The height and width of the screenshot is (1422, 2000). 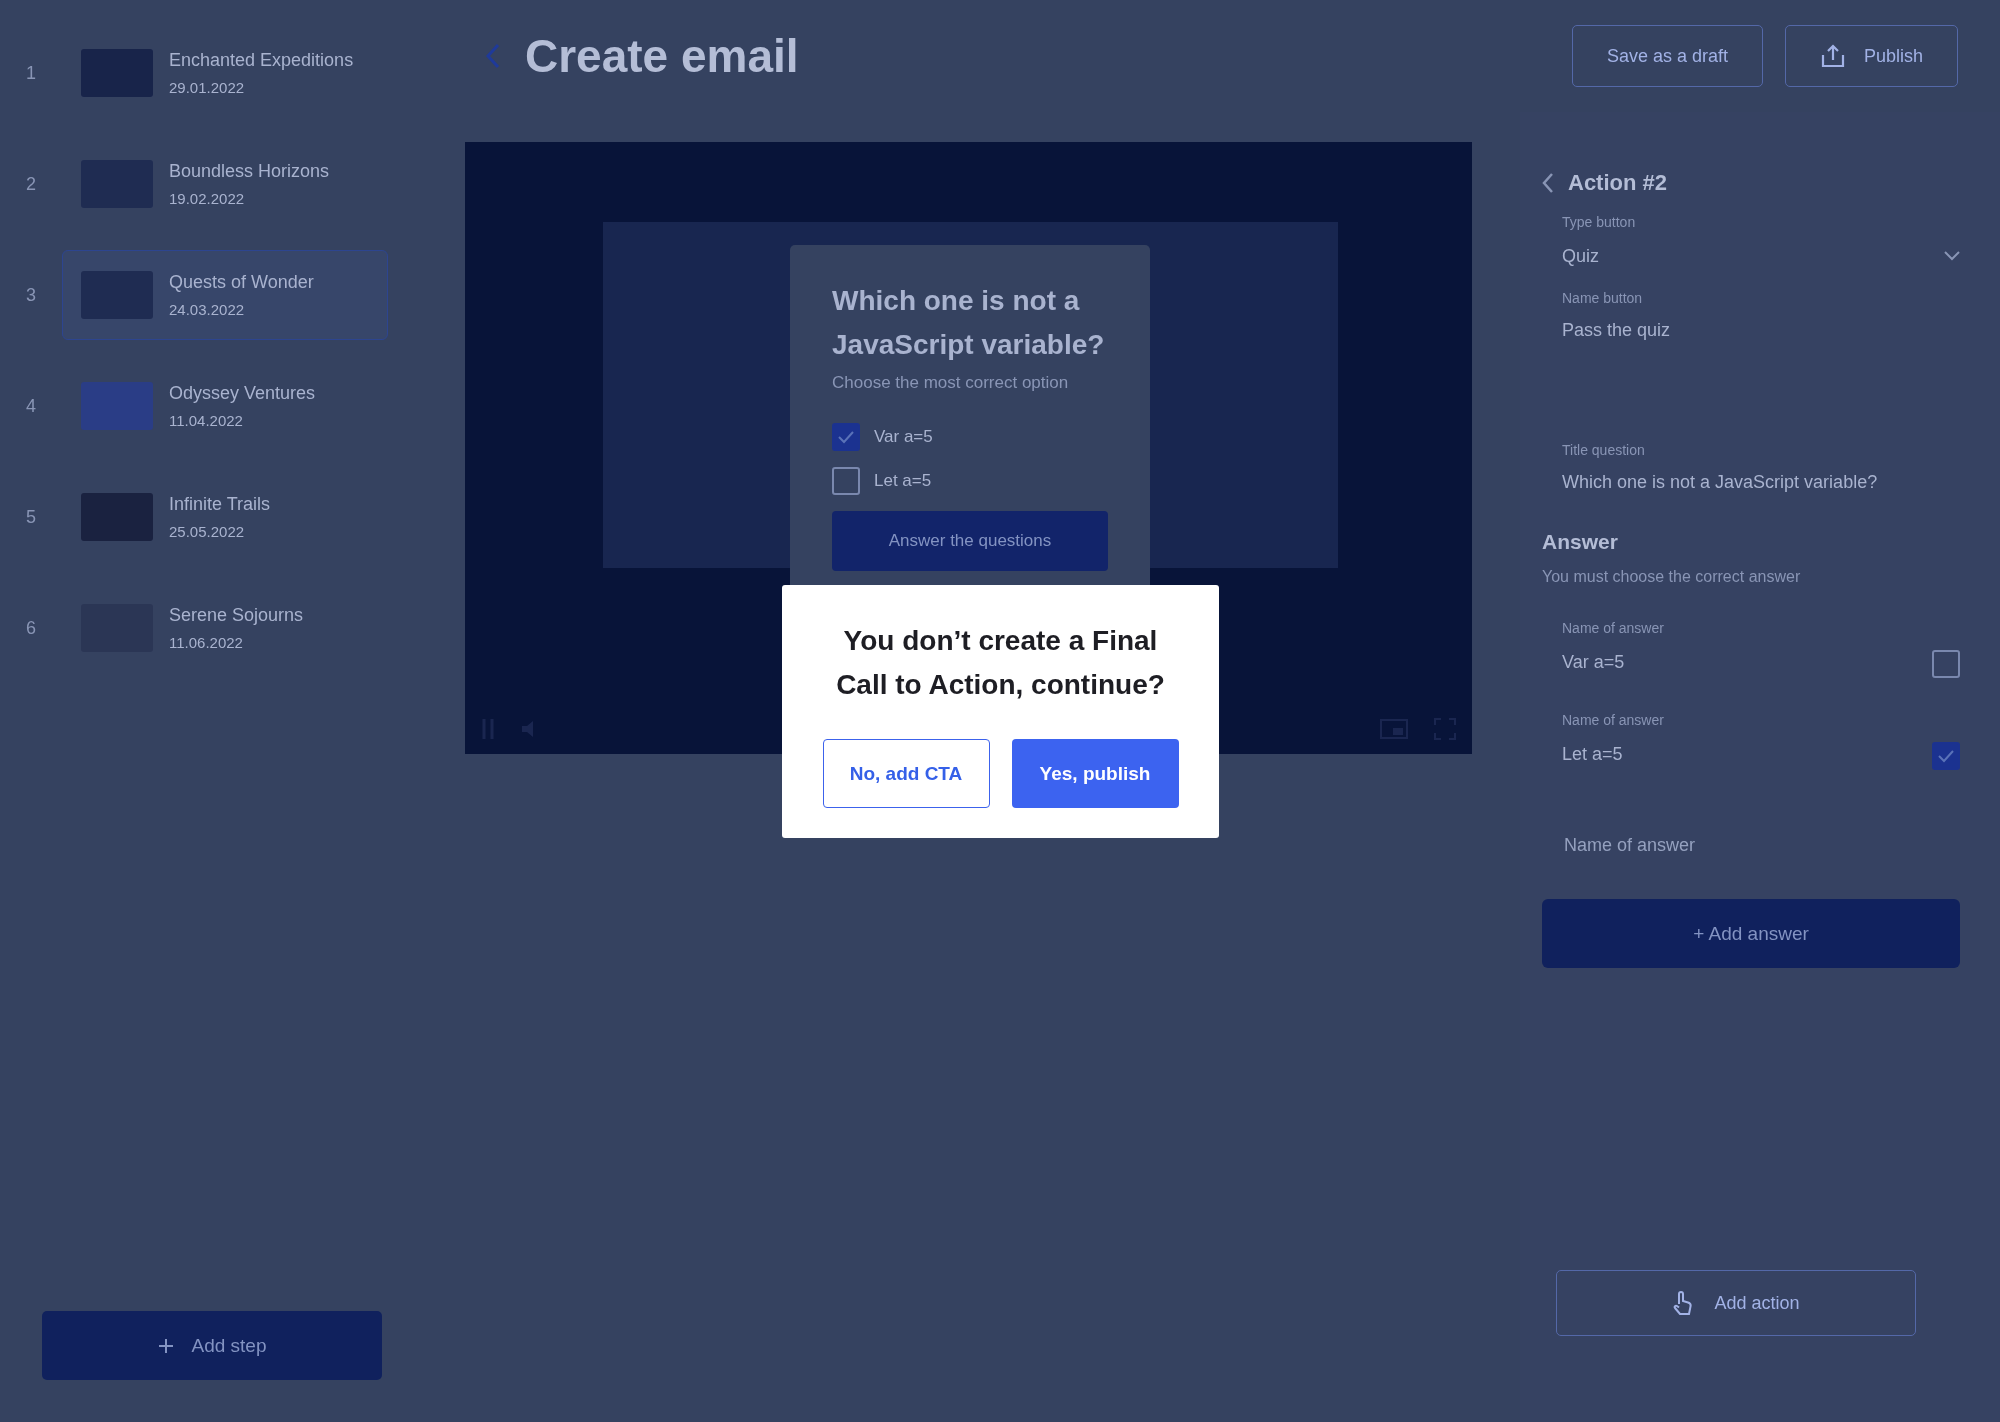 I want to click on option-label: Let a=5, so click(x=903, y=481).